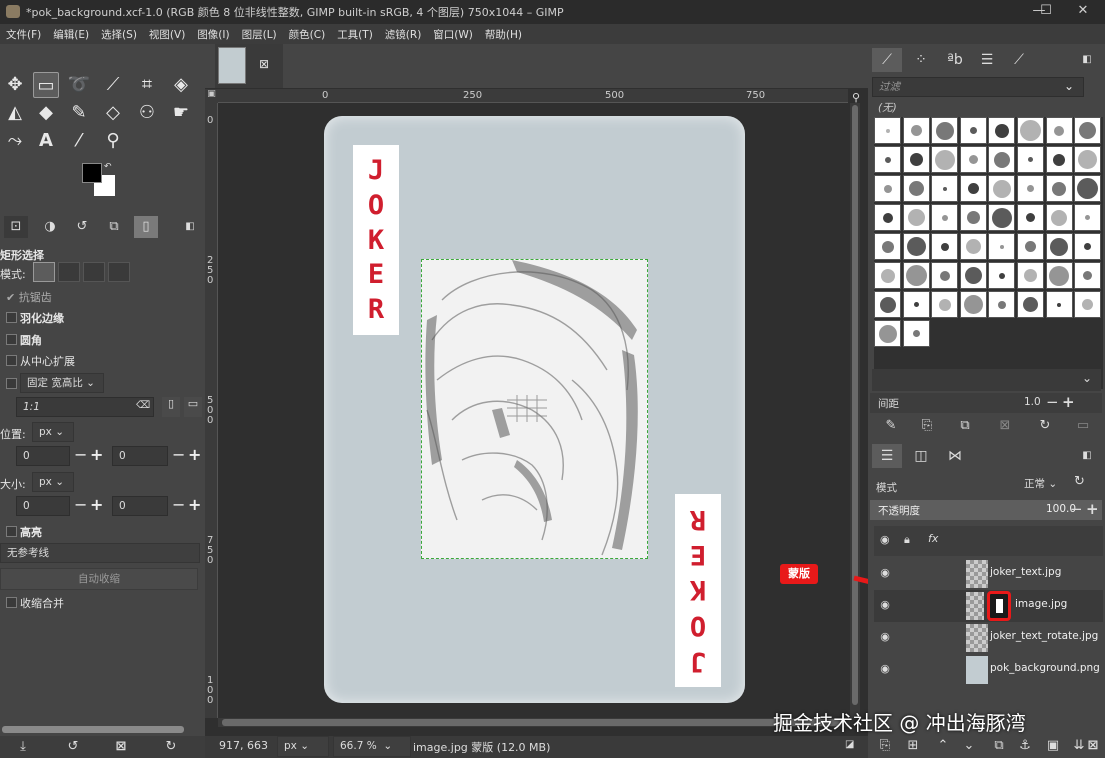 Image resolution: width=1105 pixels, height=758 pixels. What do you see at coordinates (213, 34) in the screenshot?
I see `menu-image: 图像(I)` at bounding box center [213, 34].